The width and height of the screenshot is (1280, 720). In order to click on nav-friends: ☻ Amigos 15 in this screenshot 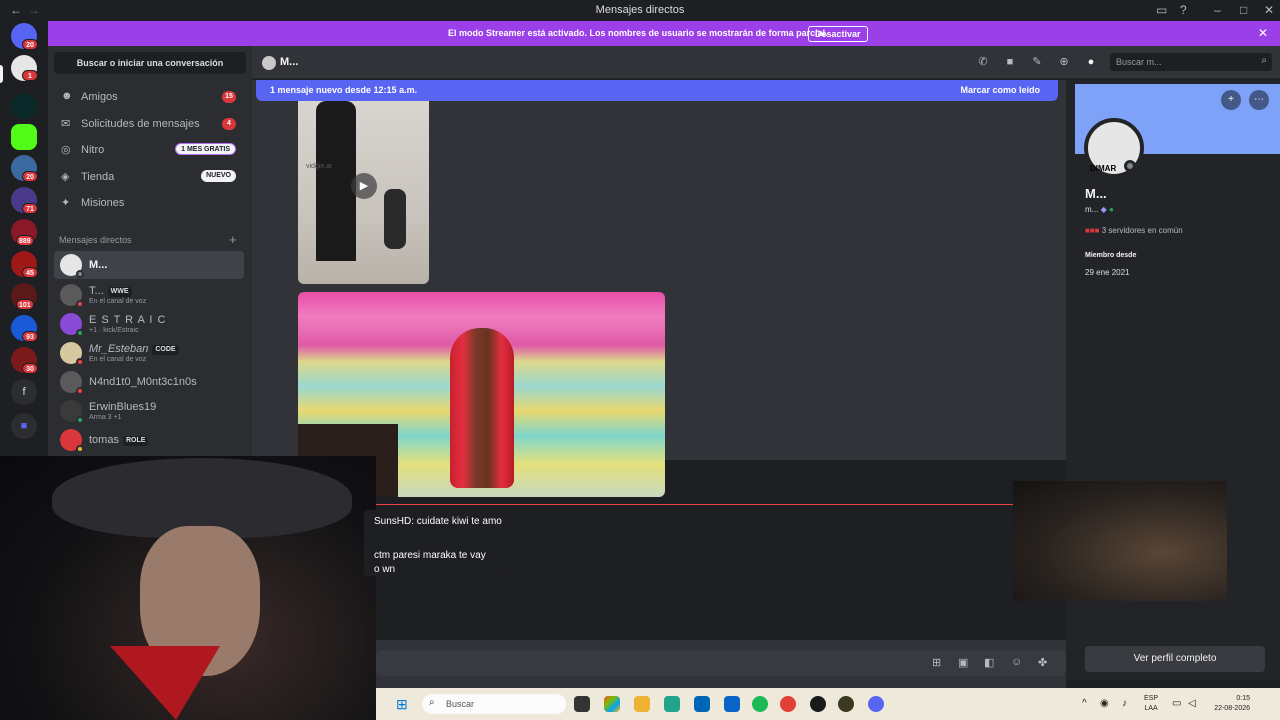, I will do `click(150, 97)`.